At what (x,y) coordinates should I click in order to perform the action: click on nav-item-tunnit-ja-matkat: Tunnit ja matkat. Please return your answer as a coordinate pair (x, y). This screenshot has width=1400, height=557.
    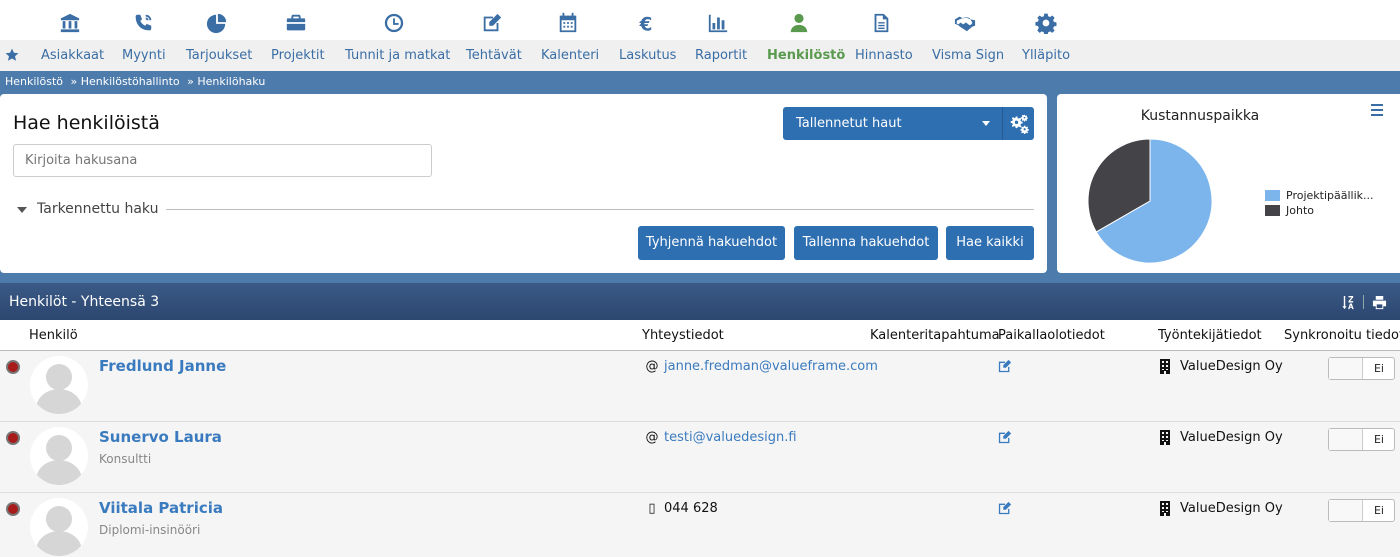
    Looking at the image, I should click on (397, 55).